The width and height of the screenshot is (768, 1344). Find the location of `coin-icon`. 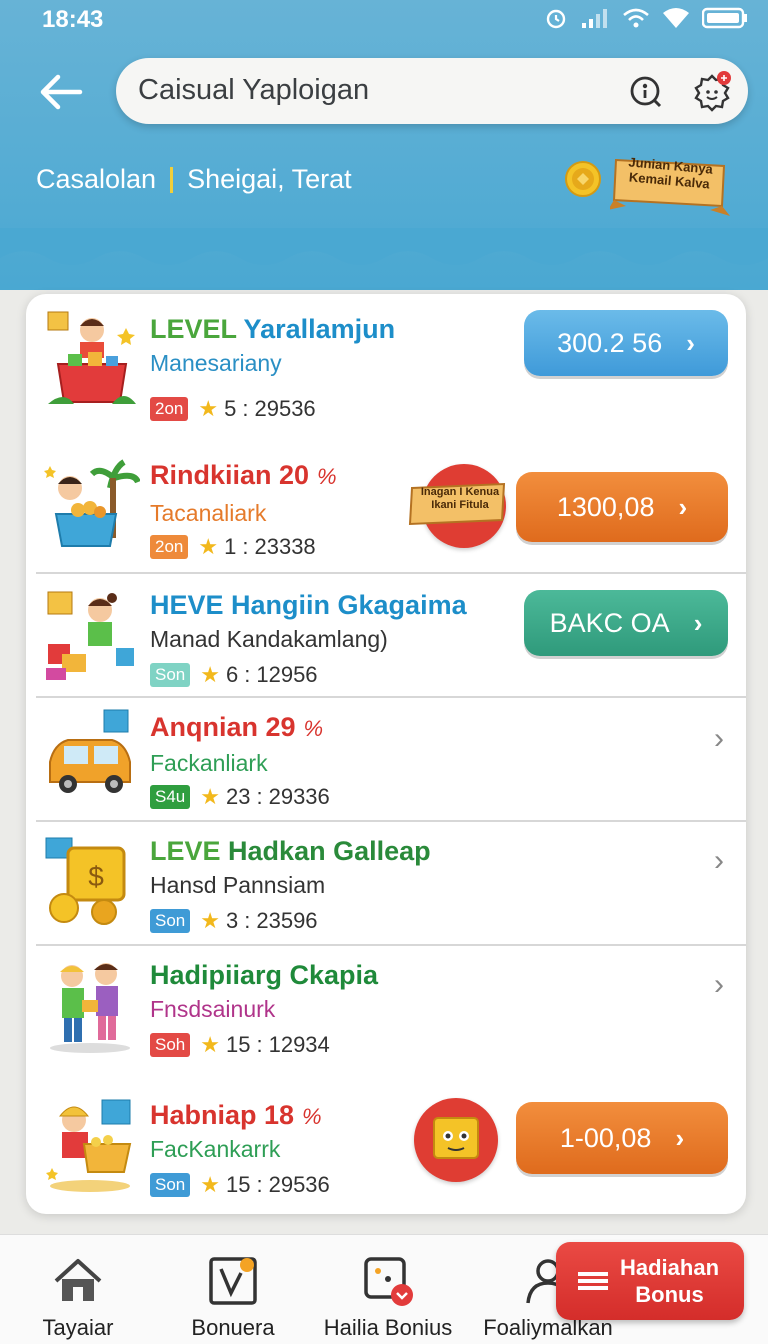

coin-icon is located at coordinates (583, 179).